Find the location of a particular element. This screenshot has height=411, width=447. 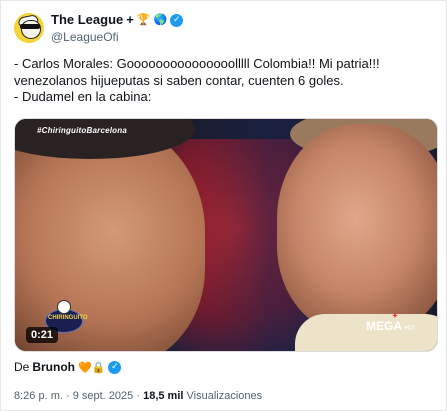

author-name: The League is located at coordinates (87, 20).